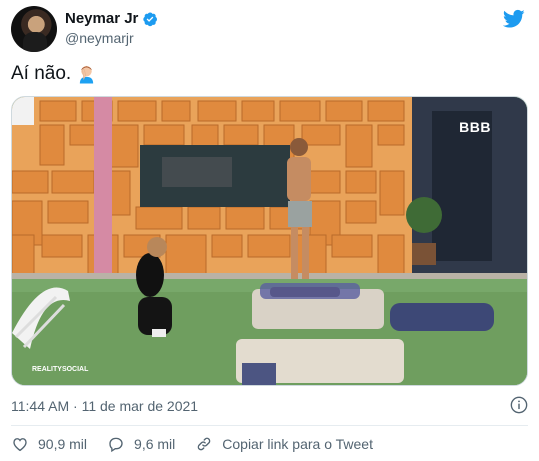 This screenshot has height=461, width=539. I want to click on verified-badge-icon, so click(150, 19).